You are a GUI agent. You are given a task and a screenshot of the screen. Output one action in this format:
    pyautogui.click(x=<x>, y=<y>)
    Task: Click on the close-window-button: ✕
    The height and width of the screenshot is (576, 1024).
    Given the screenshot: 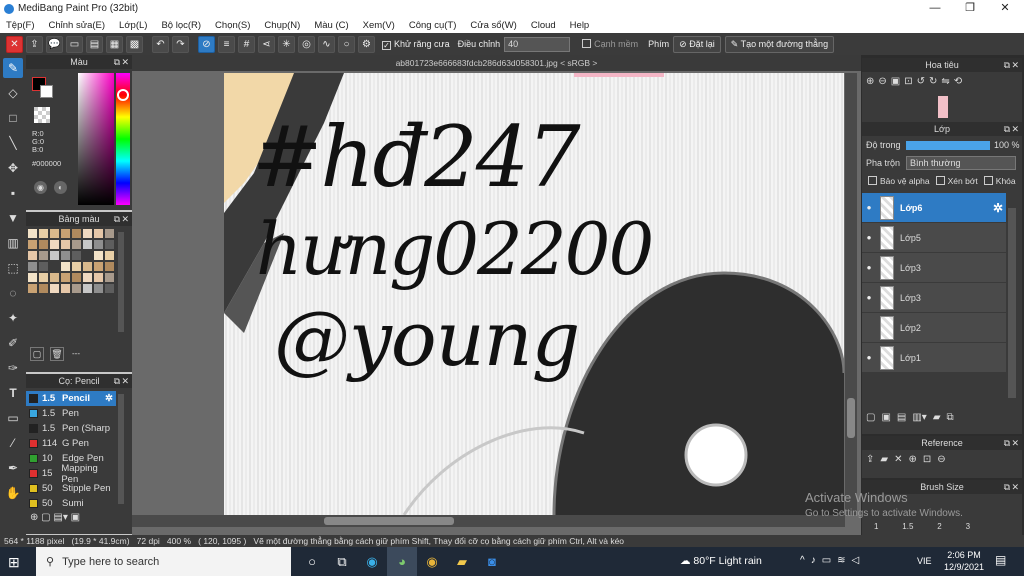 What is the action you would take?
    pyautogui.click(x=1005, y=8)
    